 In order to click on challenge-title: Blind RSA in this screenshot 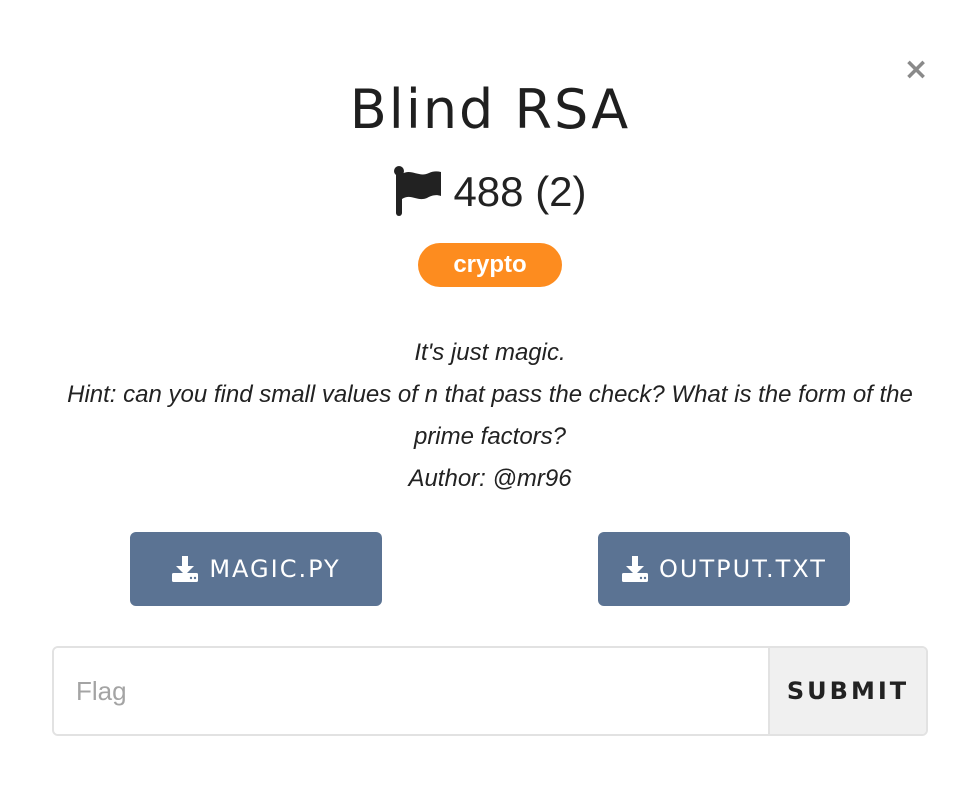, I will do `click(490, 109)`.